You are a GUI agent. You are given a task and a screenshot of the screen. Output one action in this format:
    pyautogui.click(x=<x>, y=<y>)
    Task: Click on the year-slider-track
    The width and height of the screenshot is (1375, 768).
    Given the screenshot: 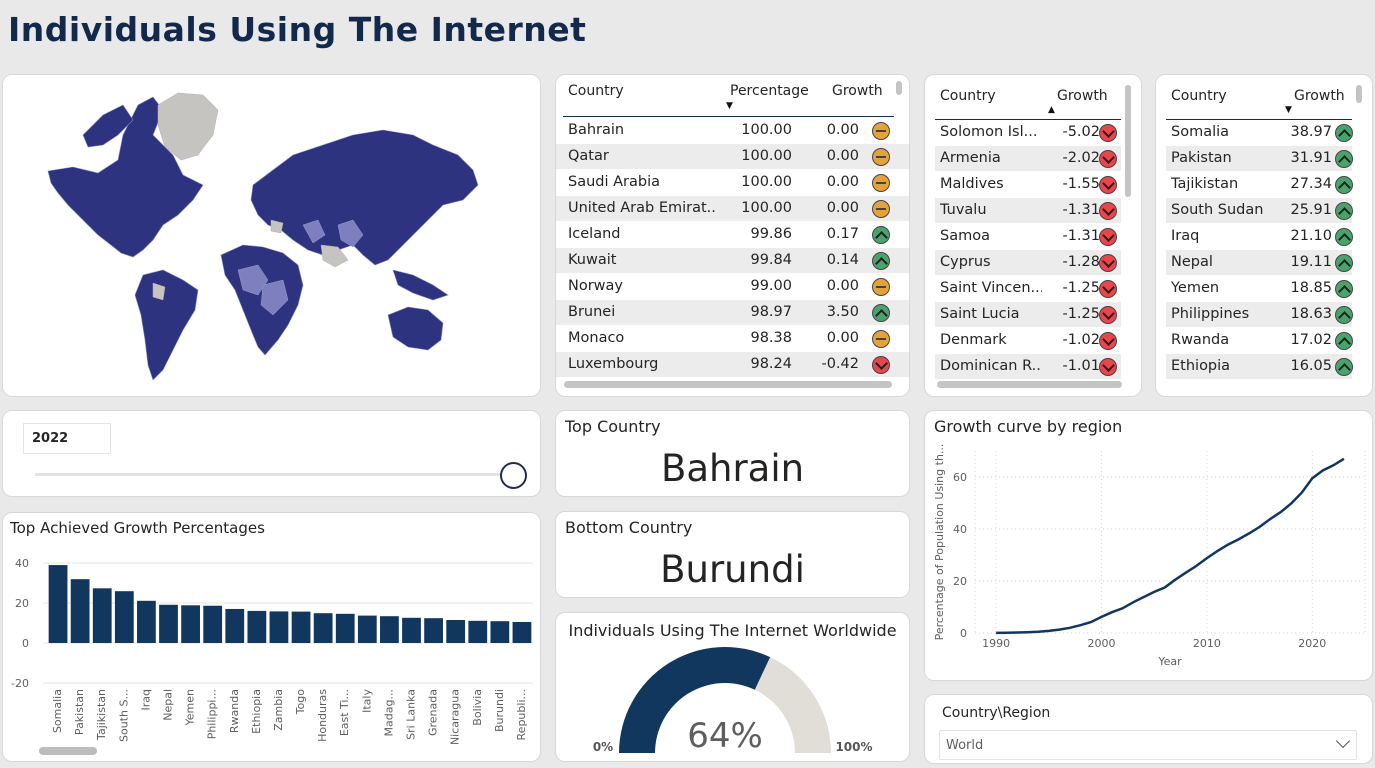 What is the action you would take?
    pyautogui.click(x=271, y=474)
    